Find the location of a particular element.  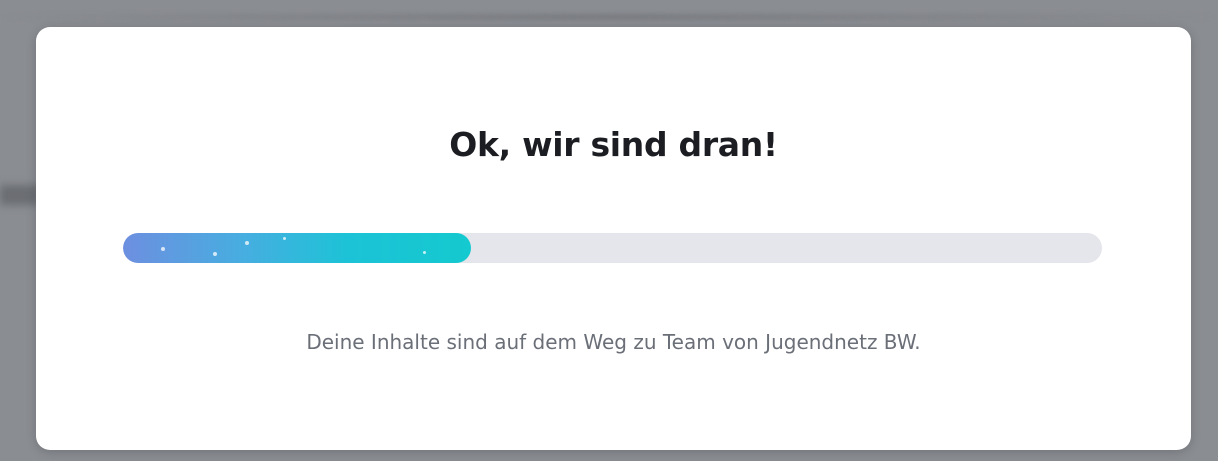

backdrop-blurred-element is located at coordinates (20, 195).